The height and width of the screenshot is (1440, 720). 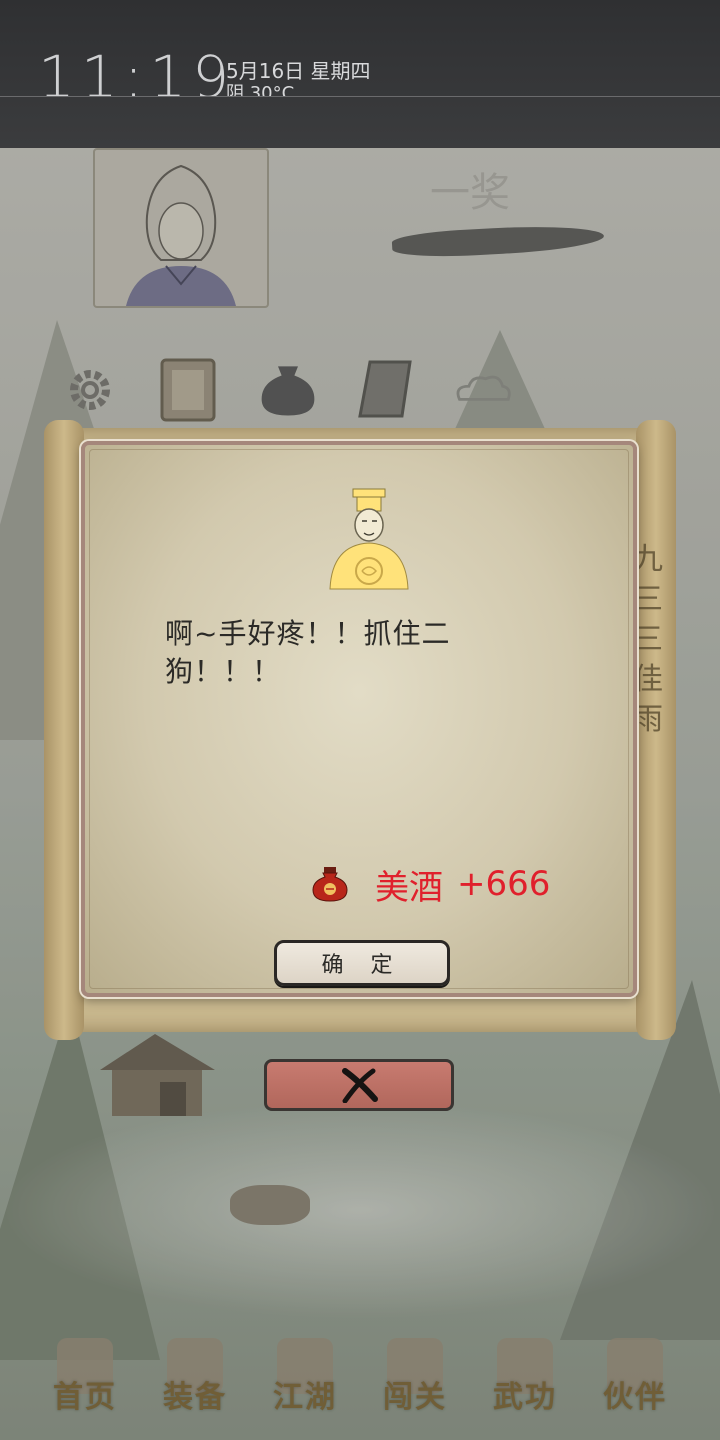 What do you see at coordinates (648, 639) in the screenshot?
I see `scroll-side-text: 九三三佳雨` at bounding box center [648, 639].